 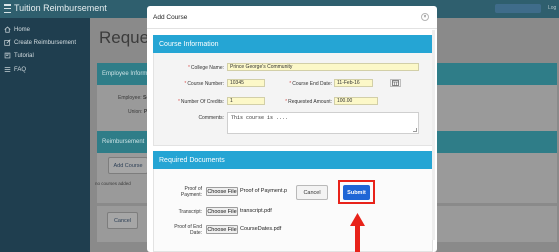 I want to click on course-end-date-field: 11-Feb-16, so click(x=353, y=83).